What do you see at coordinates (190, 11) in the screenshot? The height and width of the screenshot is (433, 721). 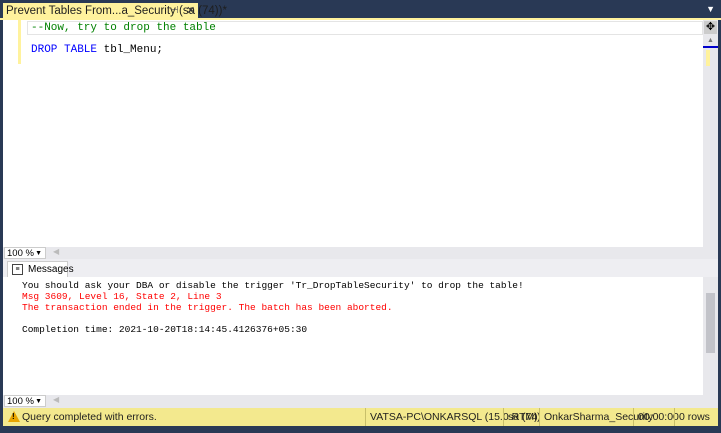 I see `close-icon: ✕` at bounding box center [190, 11].